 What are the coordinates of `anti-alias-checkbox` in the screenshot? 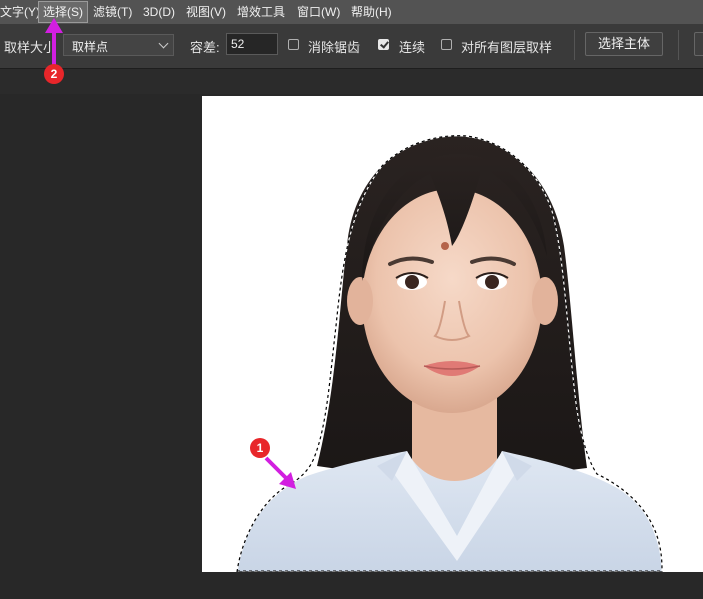 It's located at (293, 44).